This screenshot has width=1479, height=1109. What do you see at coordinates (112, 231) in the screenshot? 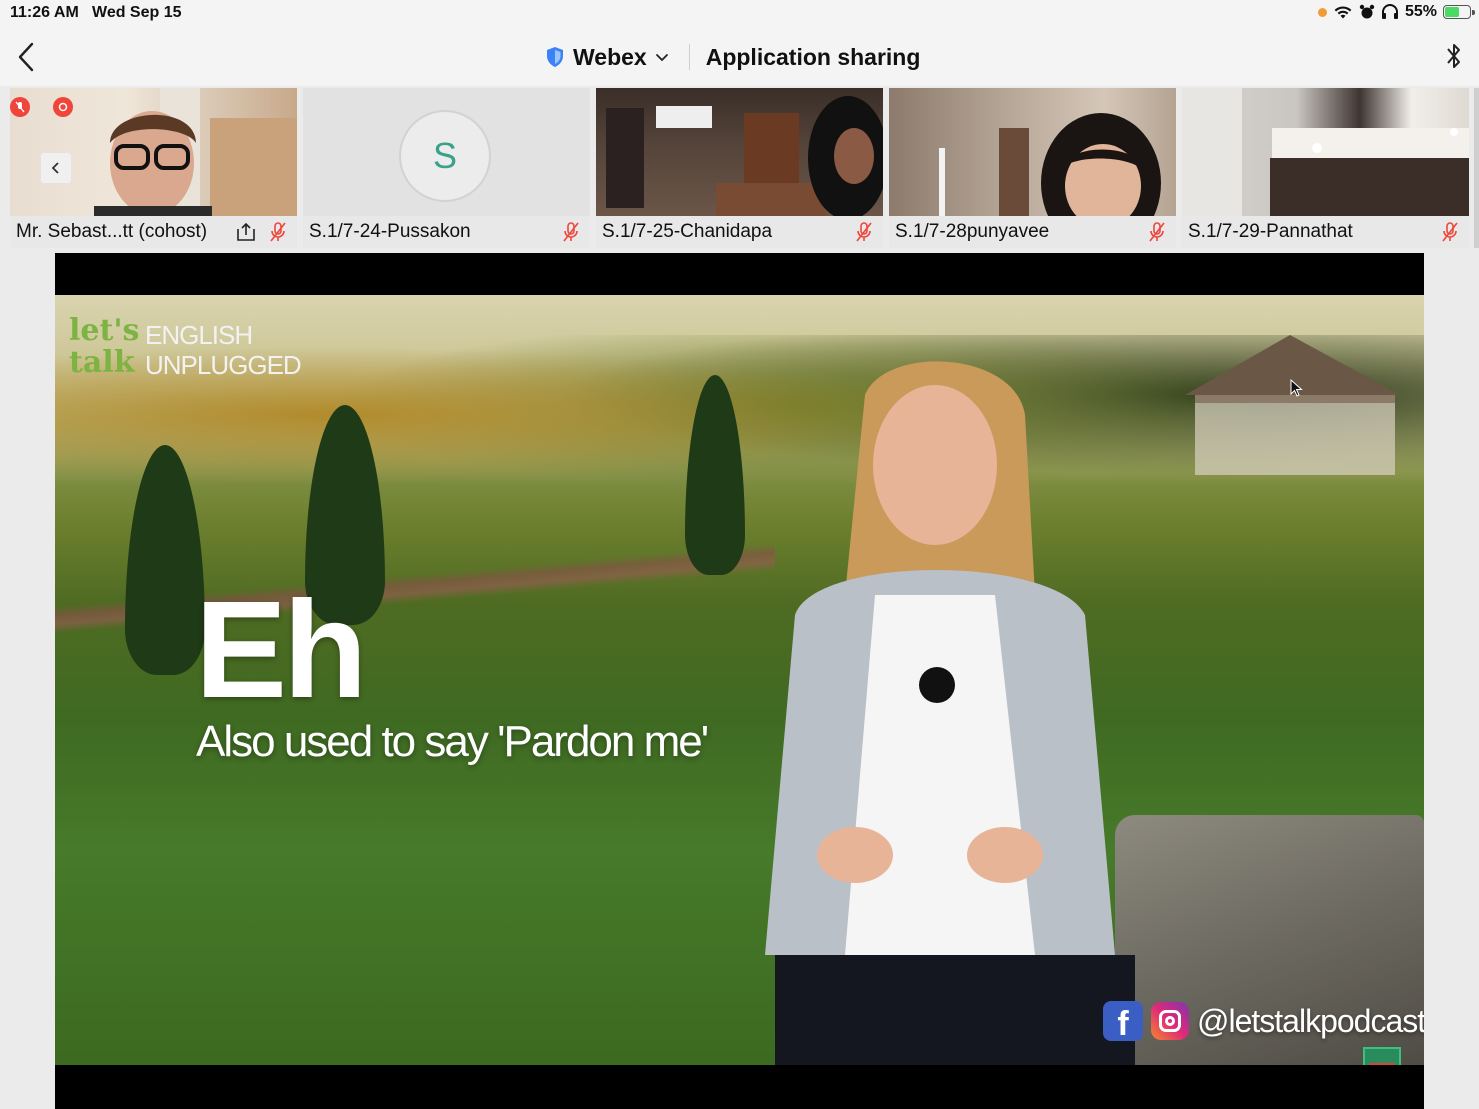
I see `participant-name: Mr. Sebast...tt (cohost)` at bounding box center [112, 231].